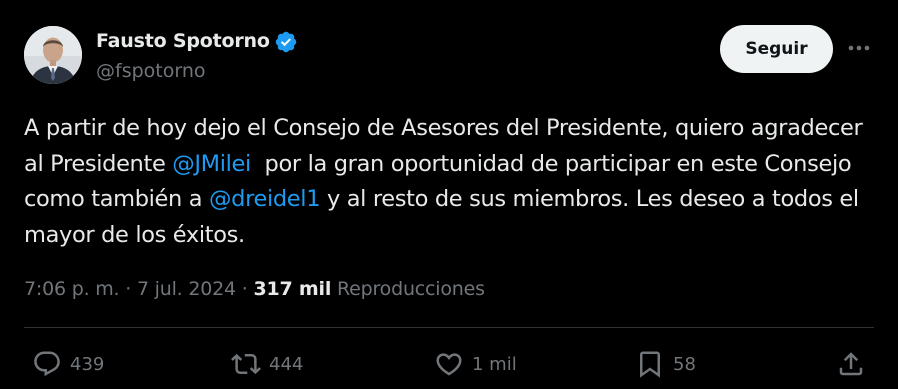 The height and width of the screenshot is (389, 898). What do you see at coordinates (183, 41) in the screenshot?
I see `author-name: Fausto Spotorno` at bounding box center [183, 41].